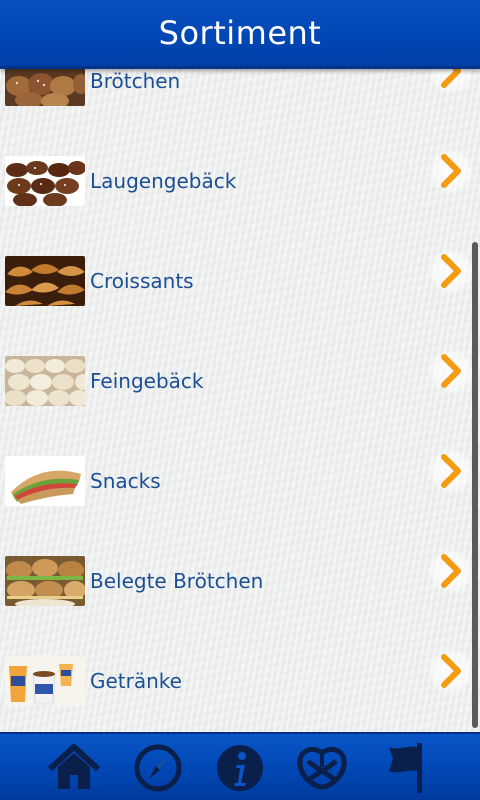 This screenshot has width=480, height=800. I want to click on compass-button, so click(158, 768).